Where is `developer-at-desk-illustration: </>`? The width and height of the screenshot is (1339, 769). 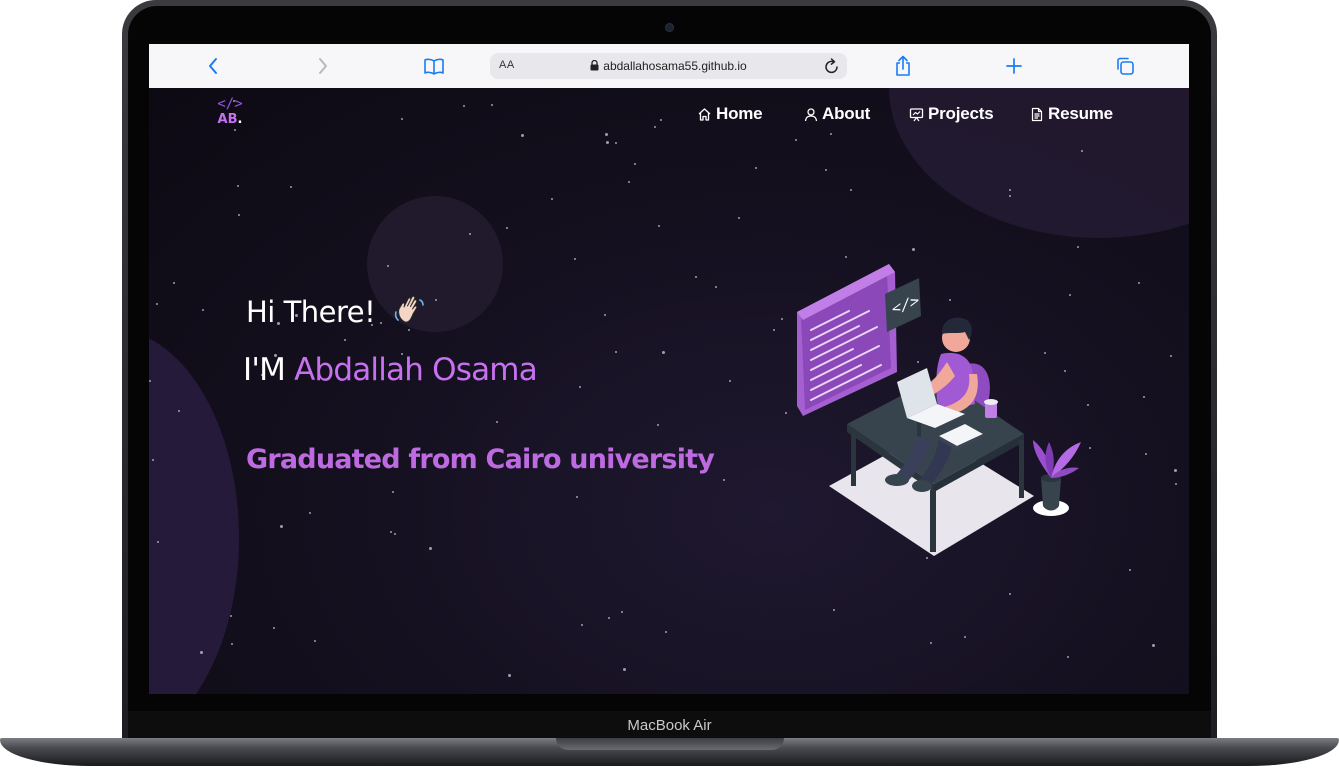 developer-at-desk-illustration: </> is located at coordinates (939, 408).